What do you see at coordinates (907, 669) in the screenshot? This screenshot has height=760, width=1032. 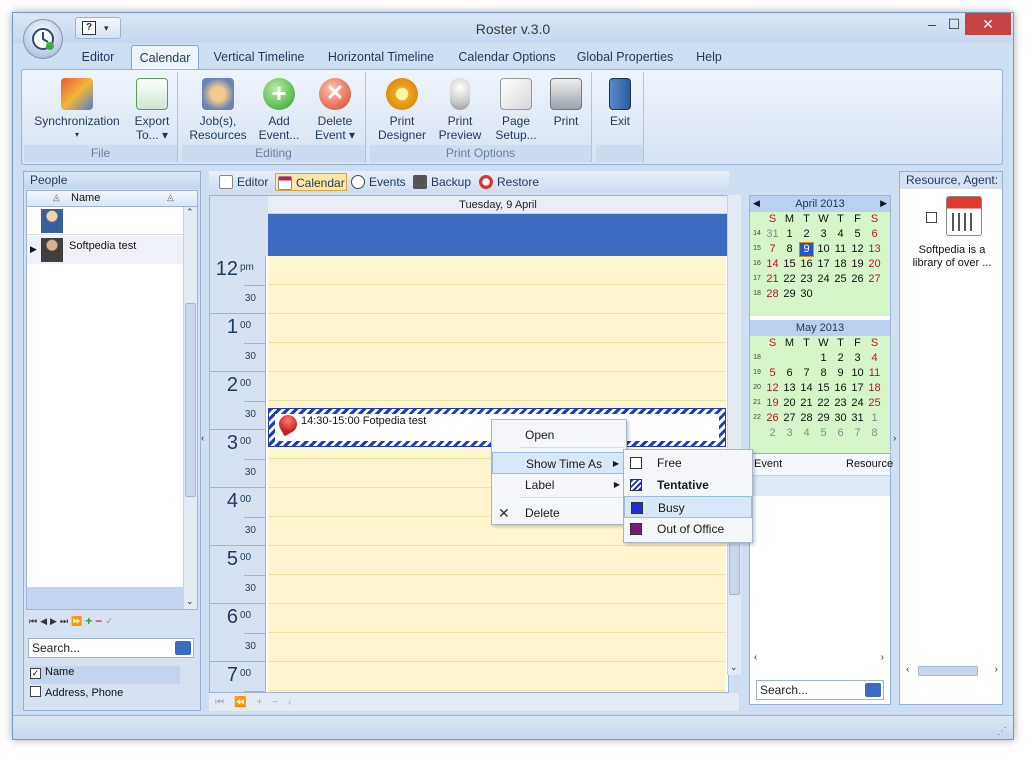 I see `scroll-left-icon: ‹` at bounding box center [907, 669].